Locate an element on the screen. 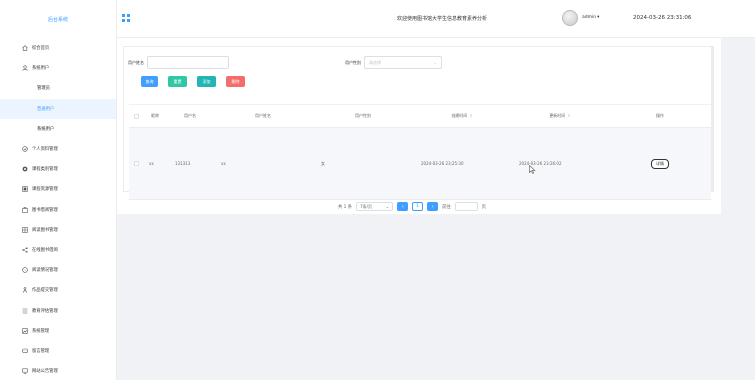  next-page-button: › is located at coordinates (433, 206).